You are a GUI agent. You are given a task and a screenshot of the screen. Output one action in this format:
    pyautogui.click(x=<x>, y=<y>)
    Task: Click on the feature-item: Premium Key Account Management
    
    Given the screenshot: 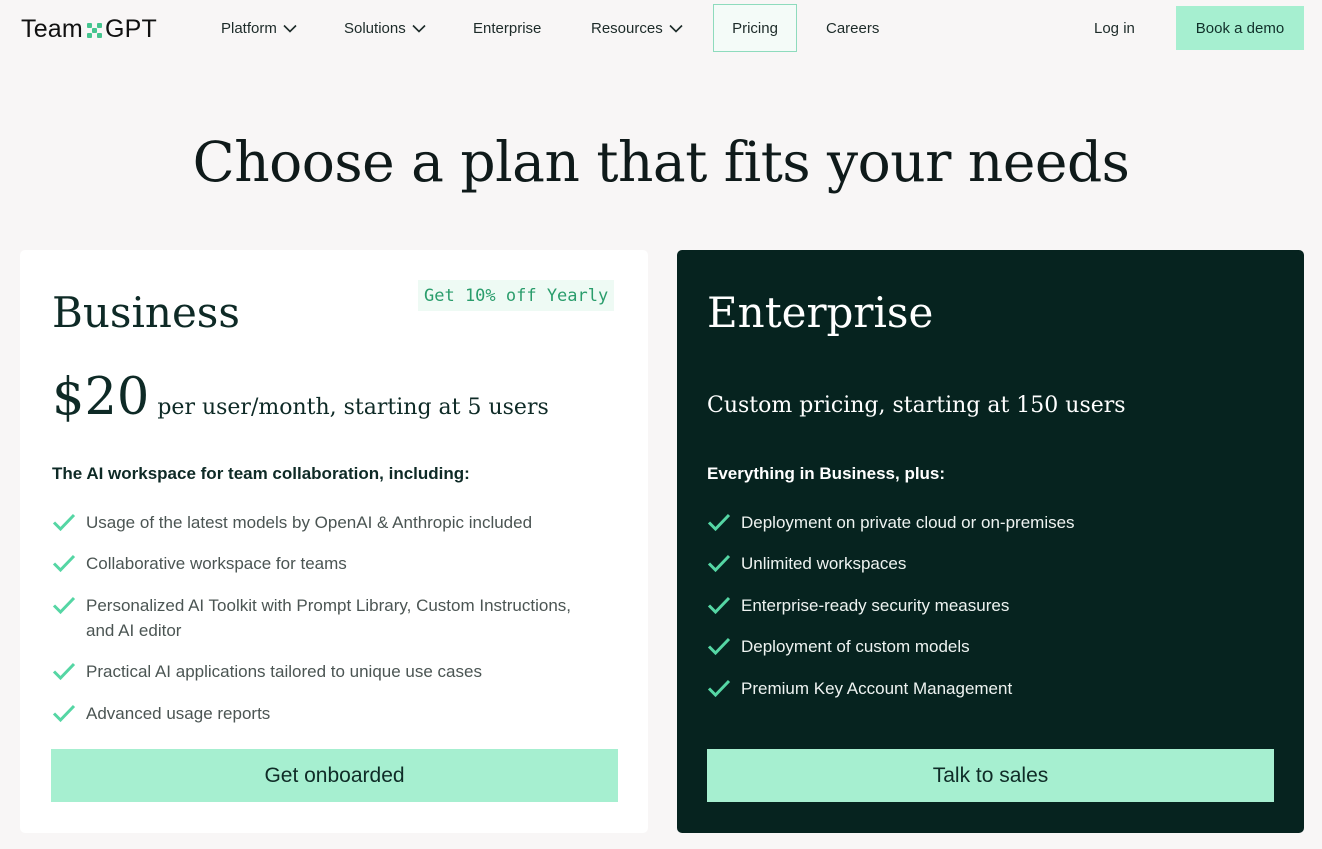 What is the action you would take?
    pyautogui.click(x=987, y=688)
    